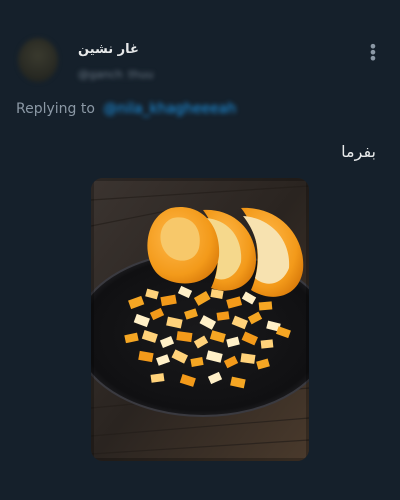 The image size is (400, 500). What do you see at coordinates (108, 49) in the screenshot?
I see `author-name: غار نشین` at bounding box center [108, 49].